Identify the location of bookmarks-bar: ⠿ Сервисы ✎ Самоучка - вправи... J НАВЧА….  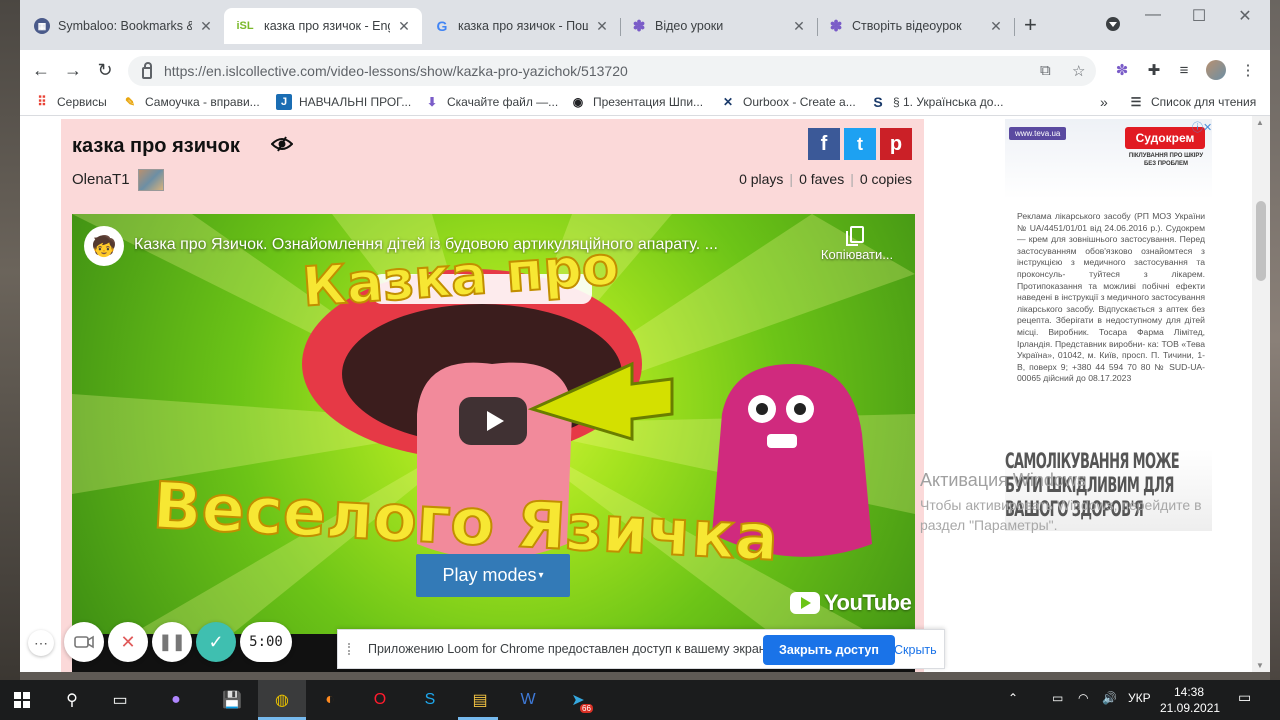
(645, 103).